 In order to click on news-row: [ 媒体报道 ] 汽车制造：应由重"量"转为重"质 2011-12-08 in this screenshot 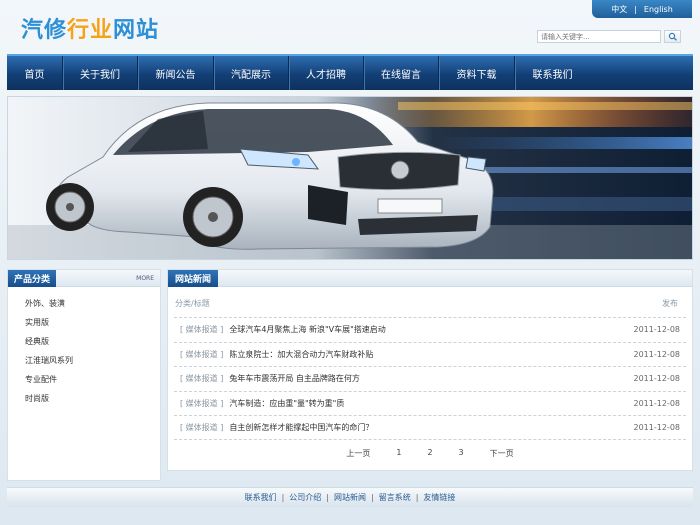, I will do `click(430, 403)`.